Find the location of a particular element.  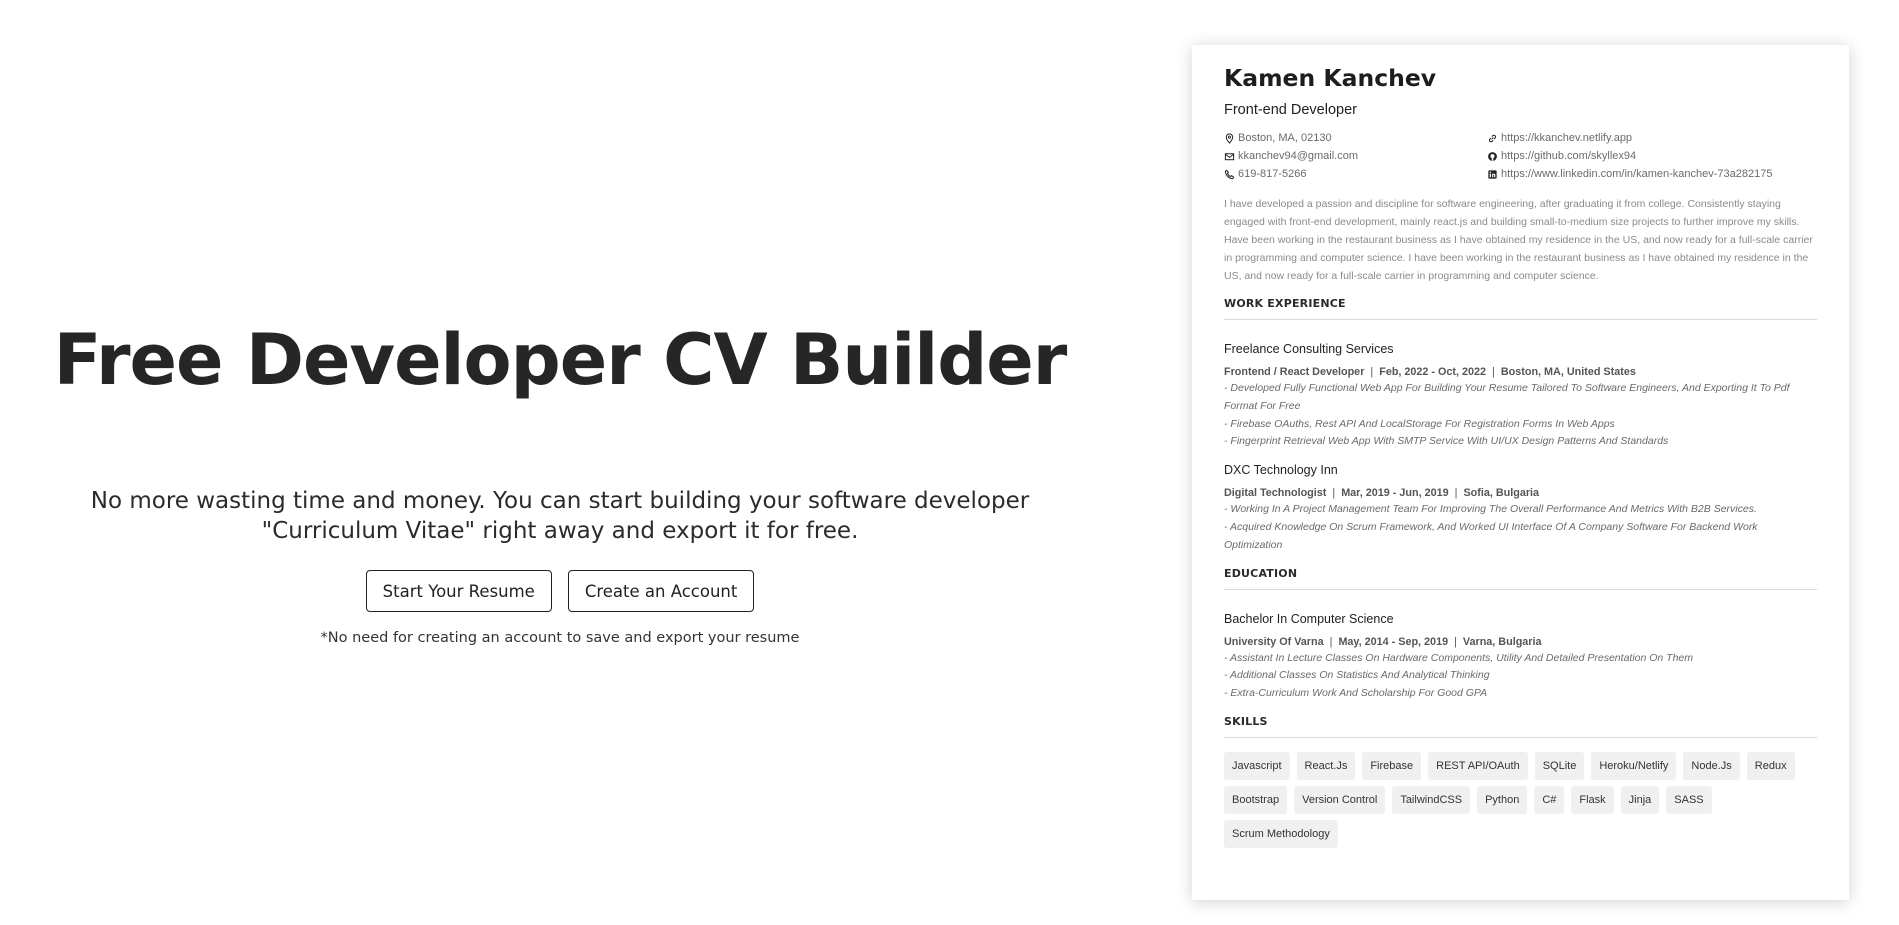

cv-role: Front-end Developer is located at coordinates (1290, 110).